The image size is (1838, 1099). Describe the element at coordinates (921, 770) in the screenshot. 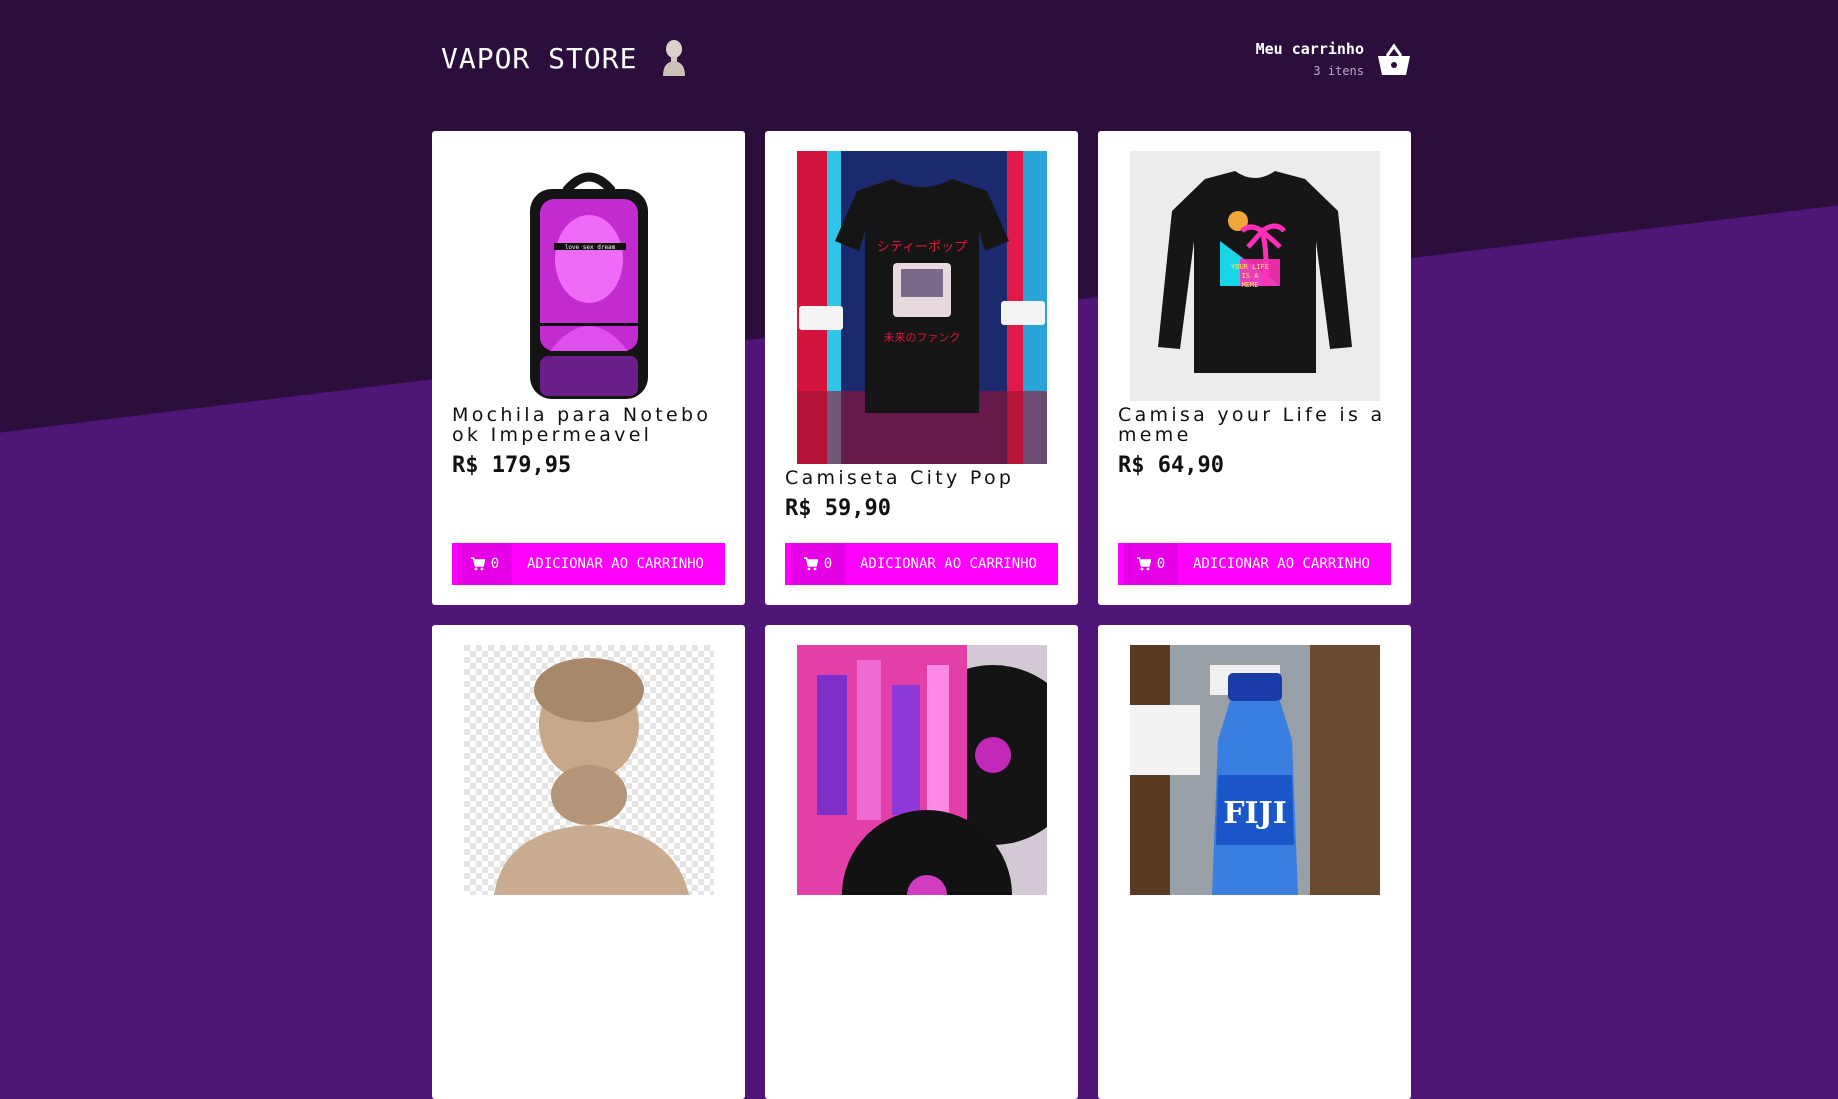

I see `vinyl-record-image` at that location.